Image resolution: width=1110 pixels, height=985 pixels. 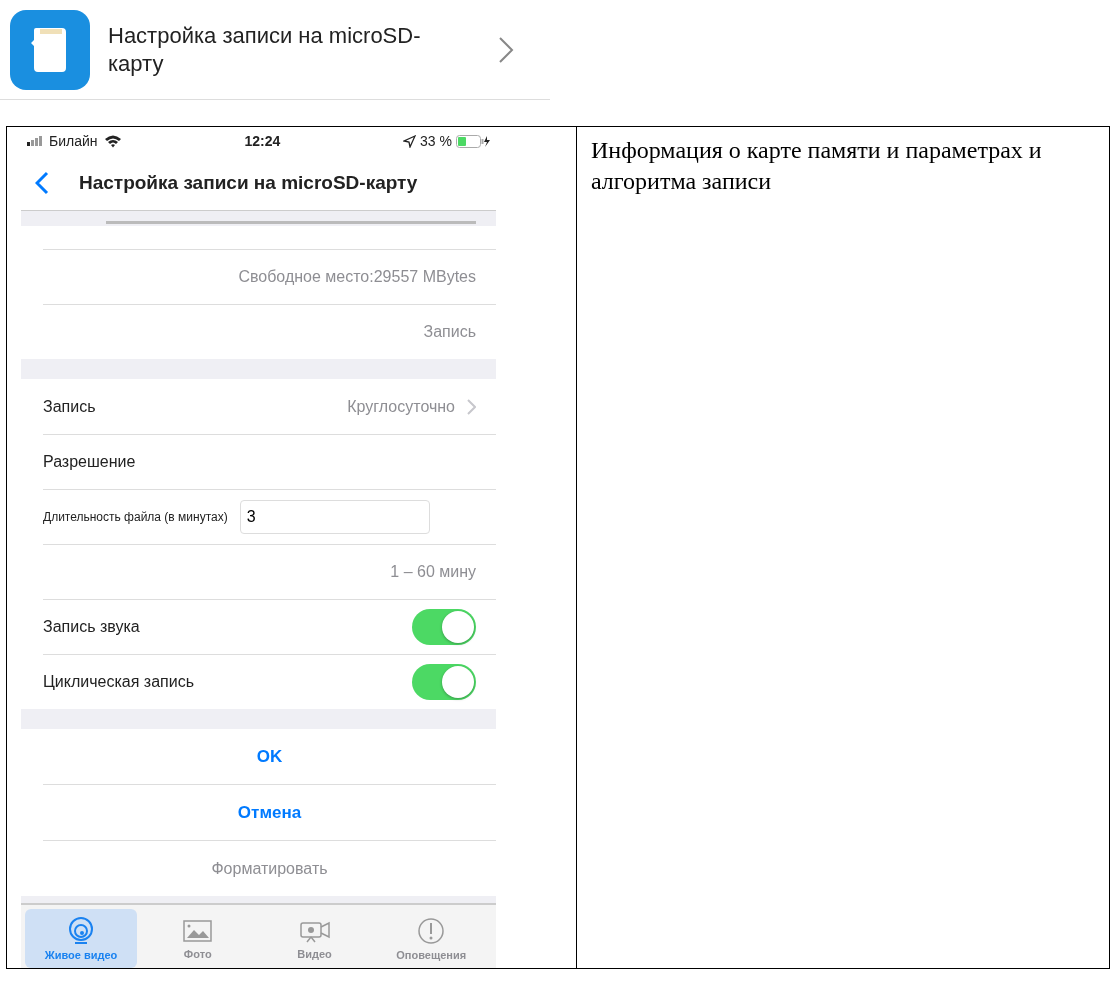 What do you see at coordinates (401, 406) in the screenshot?
I see `setting-value: Круглосуточно` at bounding box center [401, 406].